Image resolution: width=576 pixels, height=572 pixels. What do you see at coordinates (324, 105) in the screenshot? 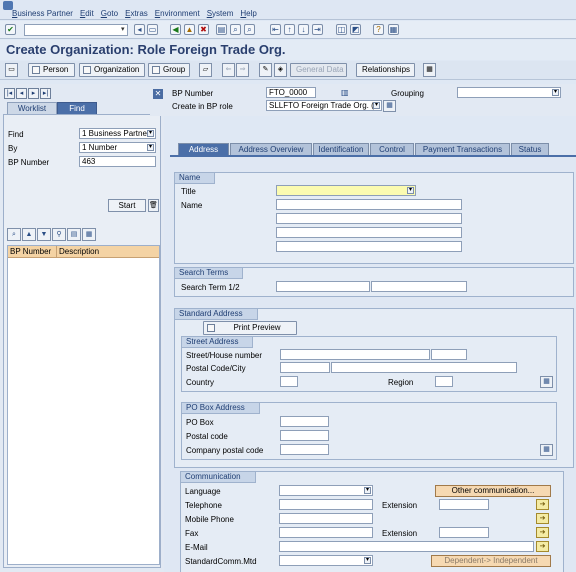
I see `role-select: SLLFTO Foreign Trade Org. (N ▾` at bounding box center [324, 105].